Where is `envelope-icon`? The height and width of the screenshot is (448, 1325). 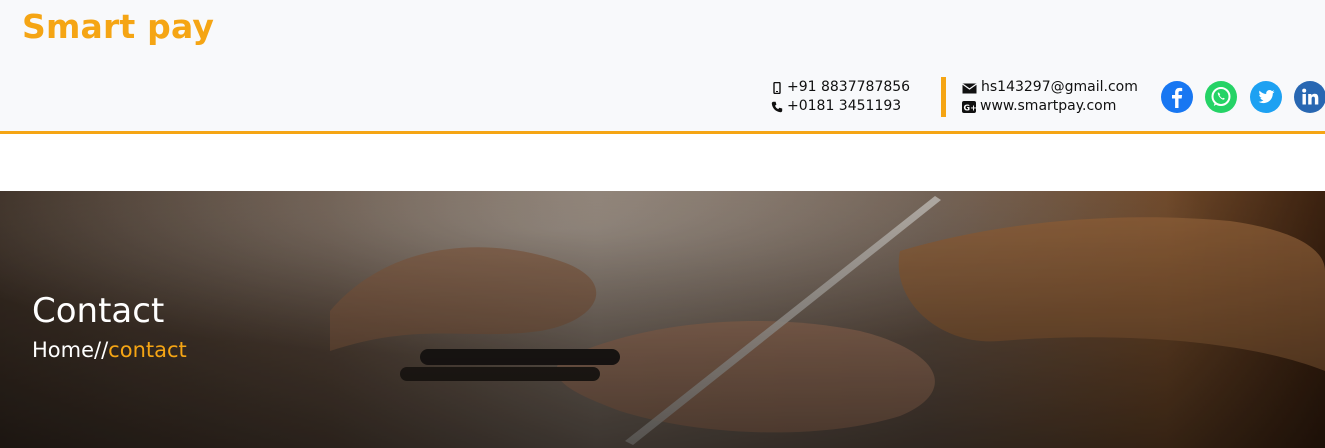 envelope-icon is located at coordinates (969, 88).